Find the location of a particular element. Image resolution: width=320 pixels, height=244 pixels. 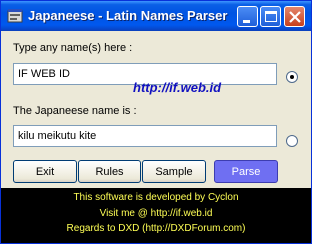

maximize-icon is located at coordinates (271, 16).